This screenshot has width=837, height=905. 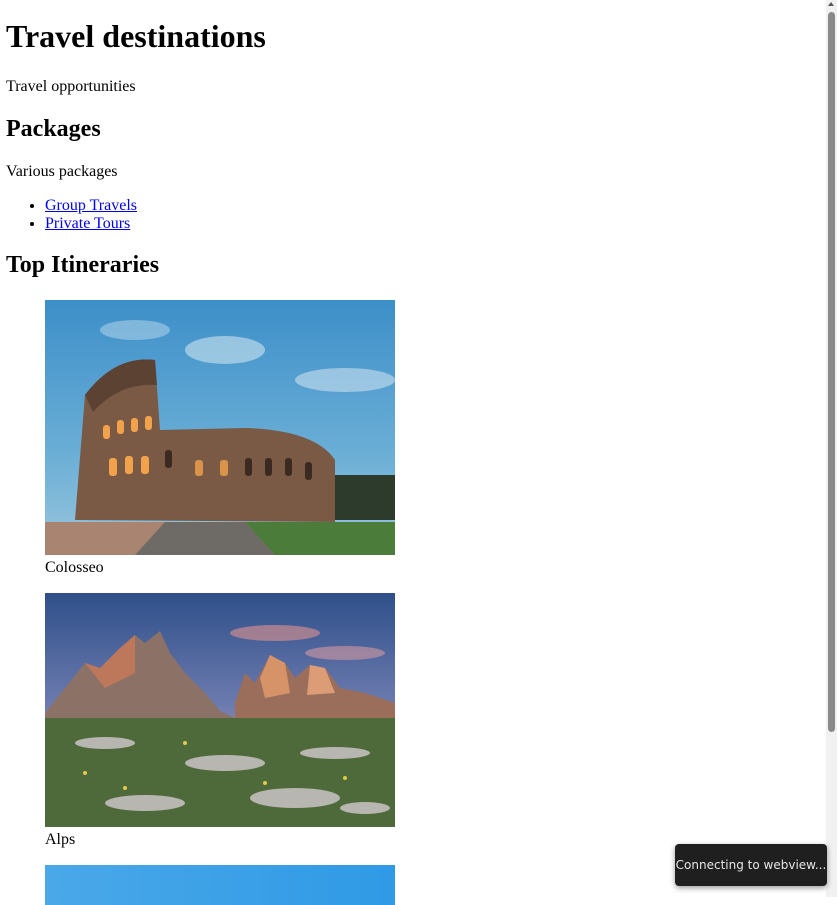 I want to click on alps-mountains-photo, so click(x=220, y=710).